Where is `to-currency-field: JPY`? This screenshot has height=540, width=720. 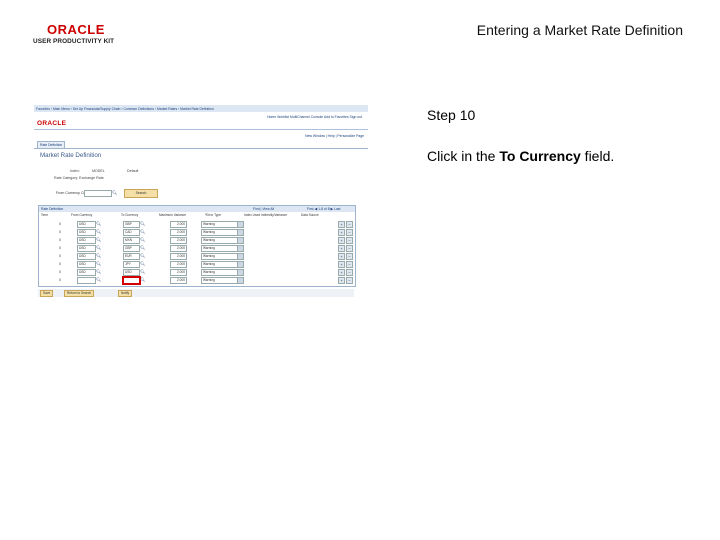 to-currency-field: JPY is located at coordinates (131, 264).